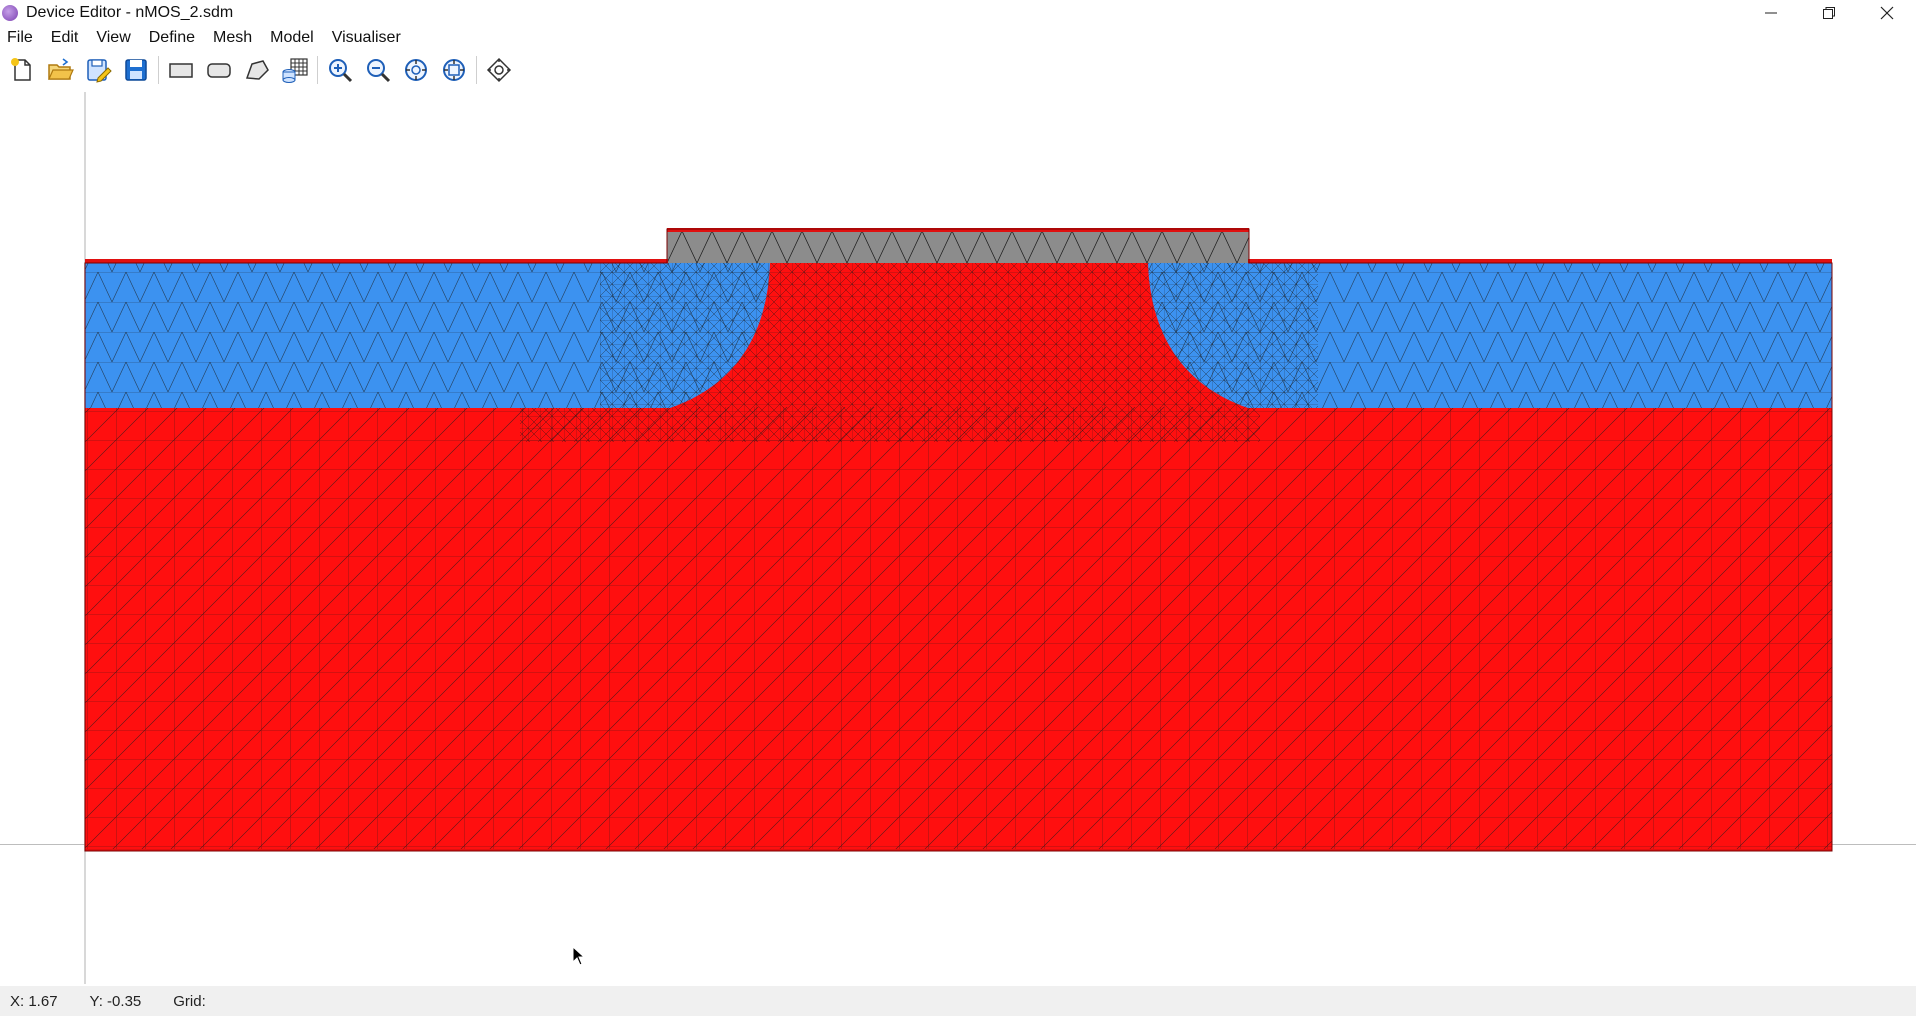  Describe the element at coordinates (257, 70) in the screenshot. I see `polygon-icon` at that location.